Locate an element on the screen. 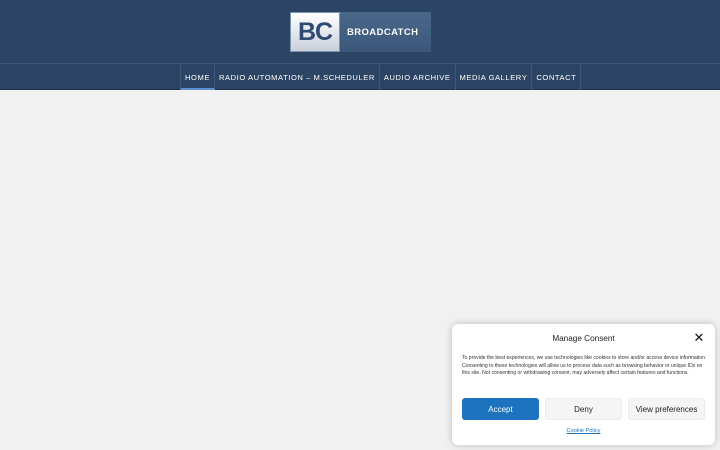 The image size is (720, 450). logo-mark: BC is located at coordinates (315, 32).